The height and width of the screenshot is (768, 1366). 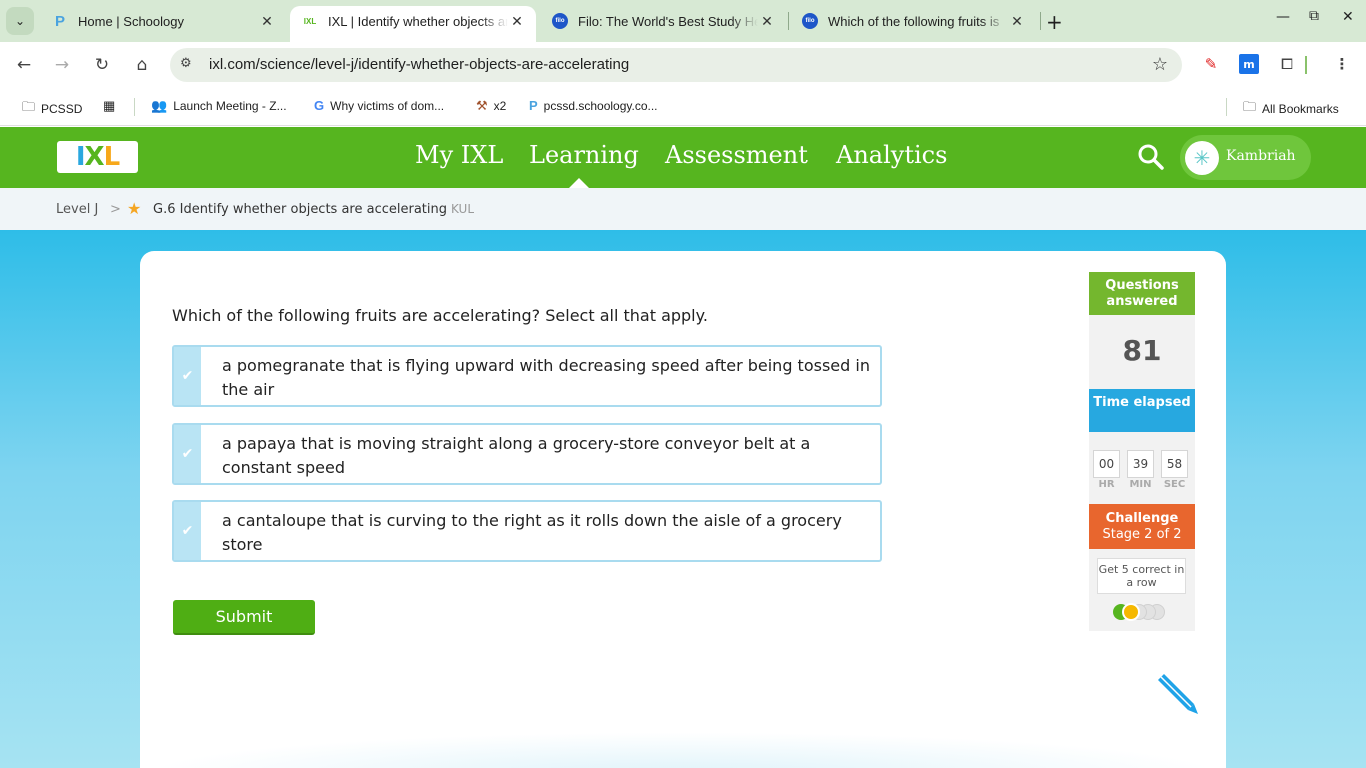 I want to click on chevron-right-icon: >, so click(x=115, y=209).